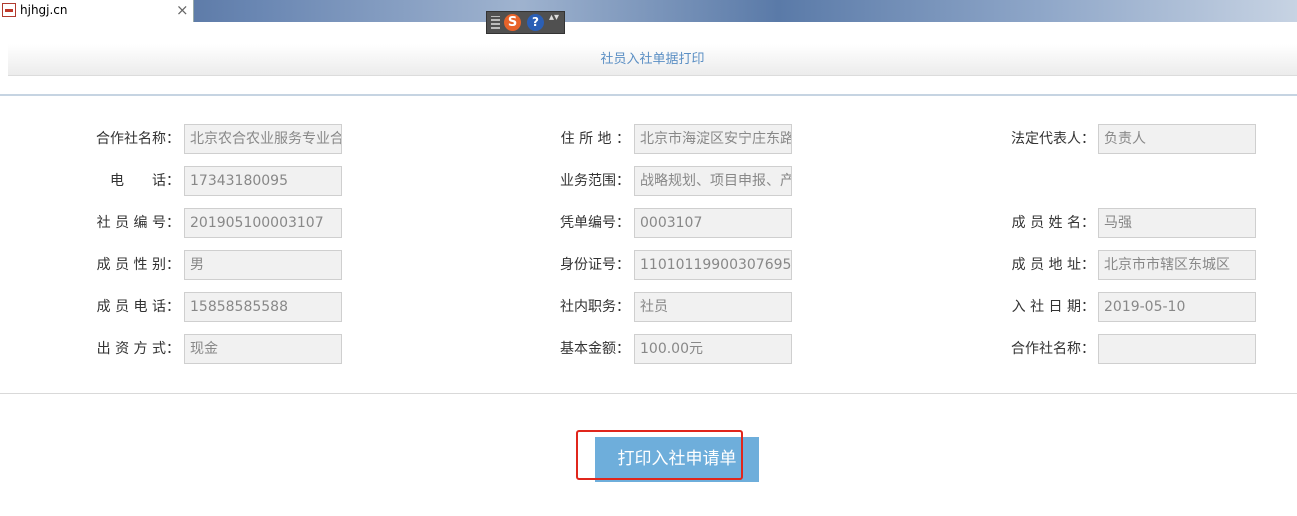 This screenshot has width=1297, height=516. I want to click on coop-name-2-input, so click(1177, 349).